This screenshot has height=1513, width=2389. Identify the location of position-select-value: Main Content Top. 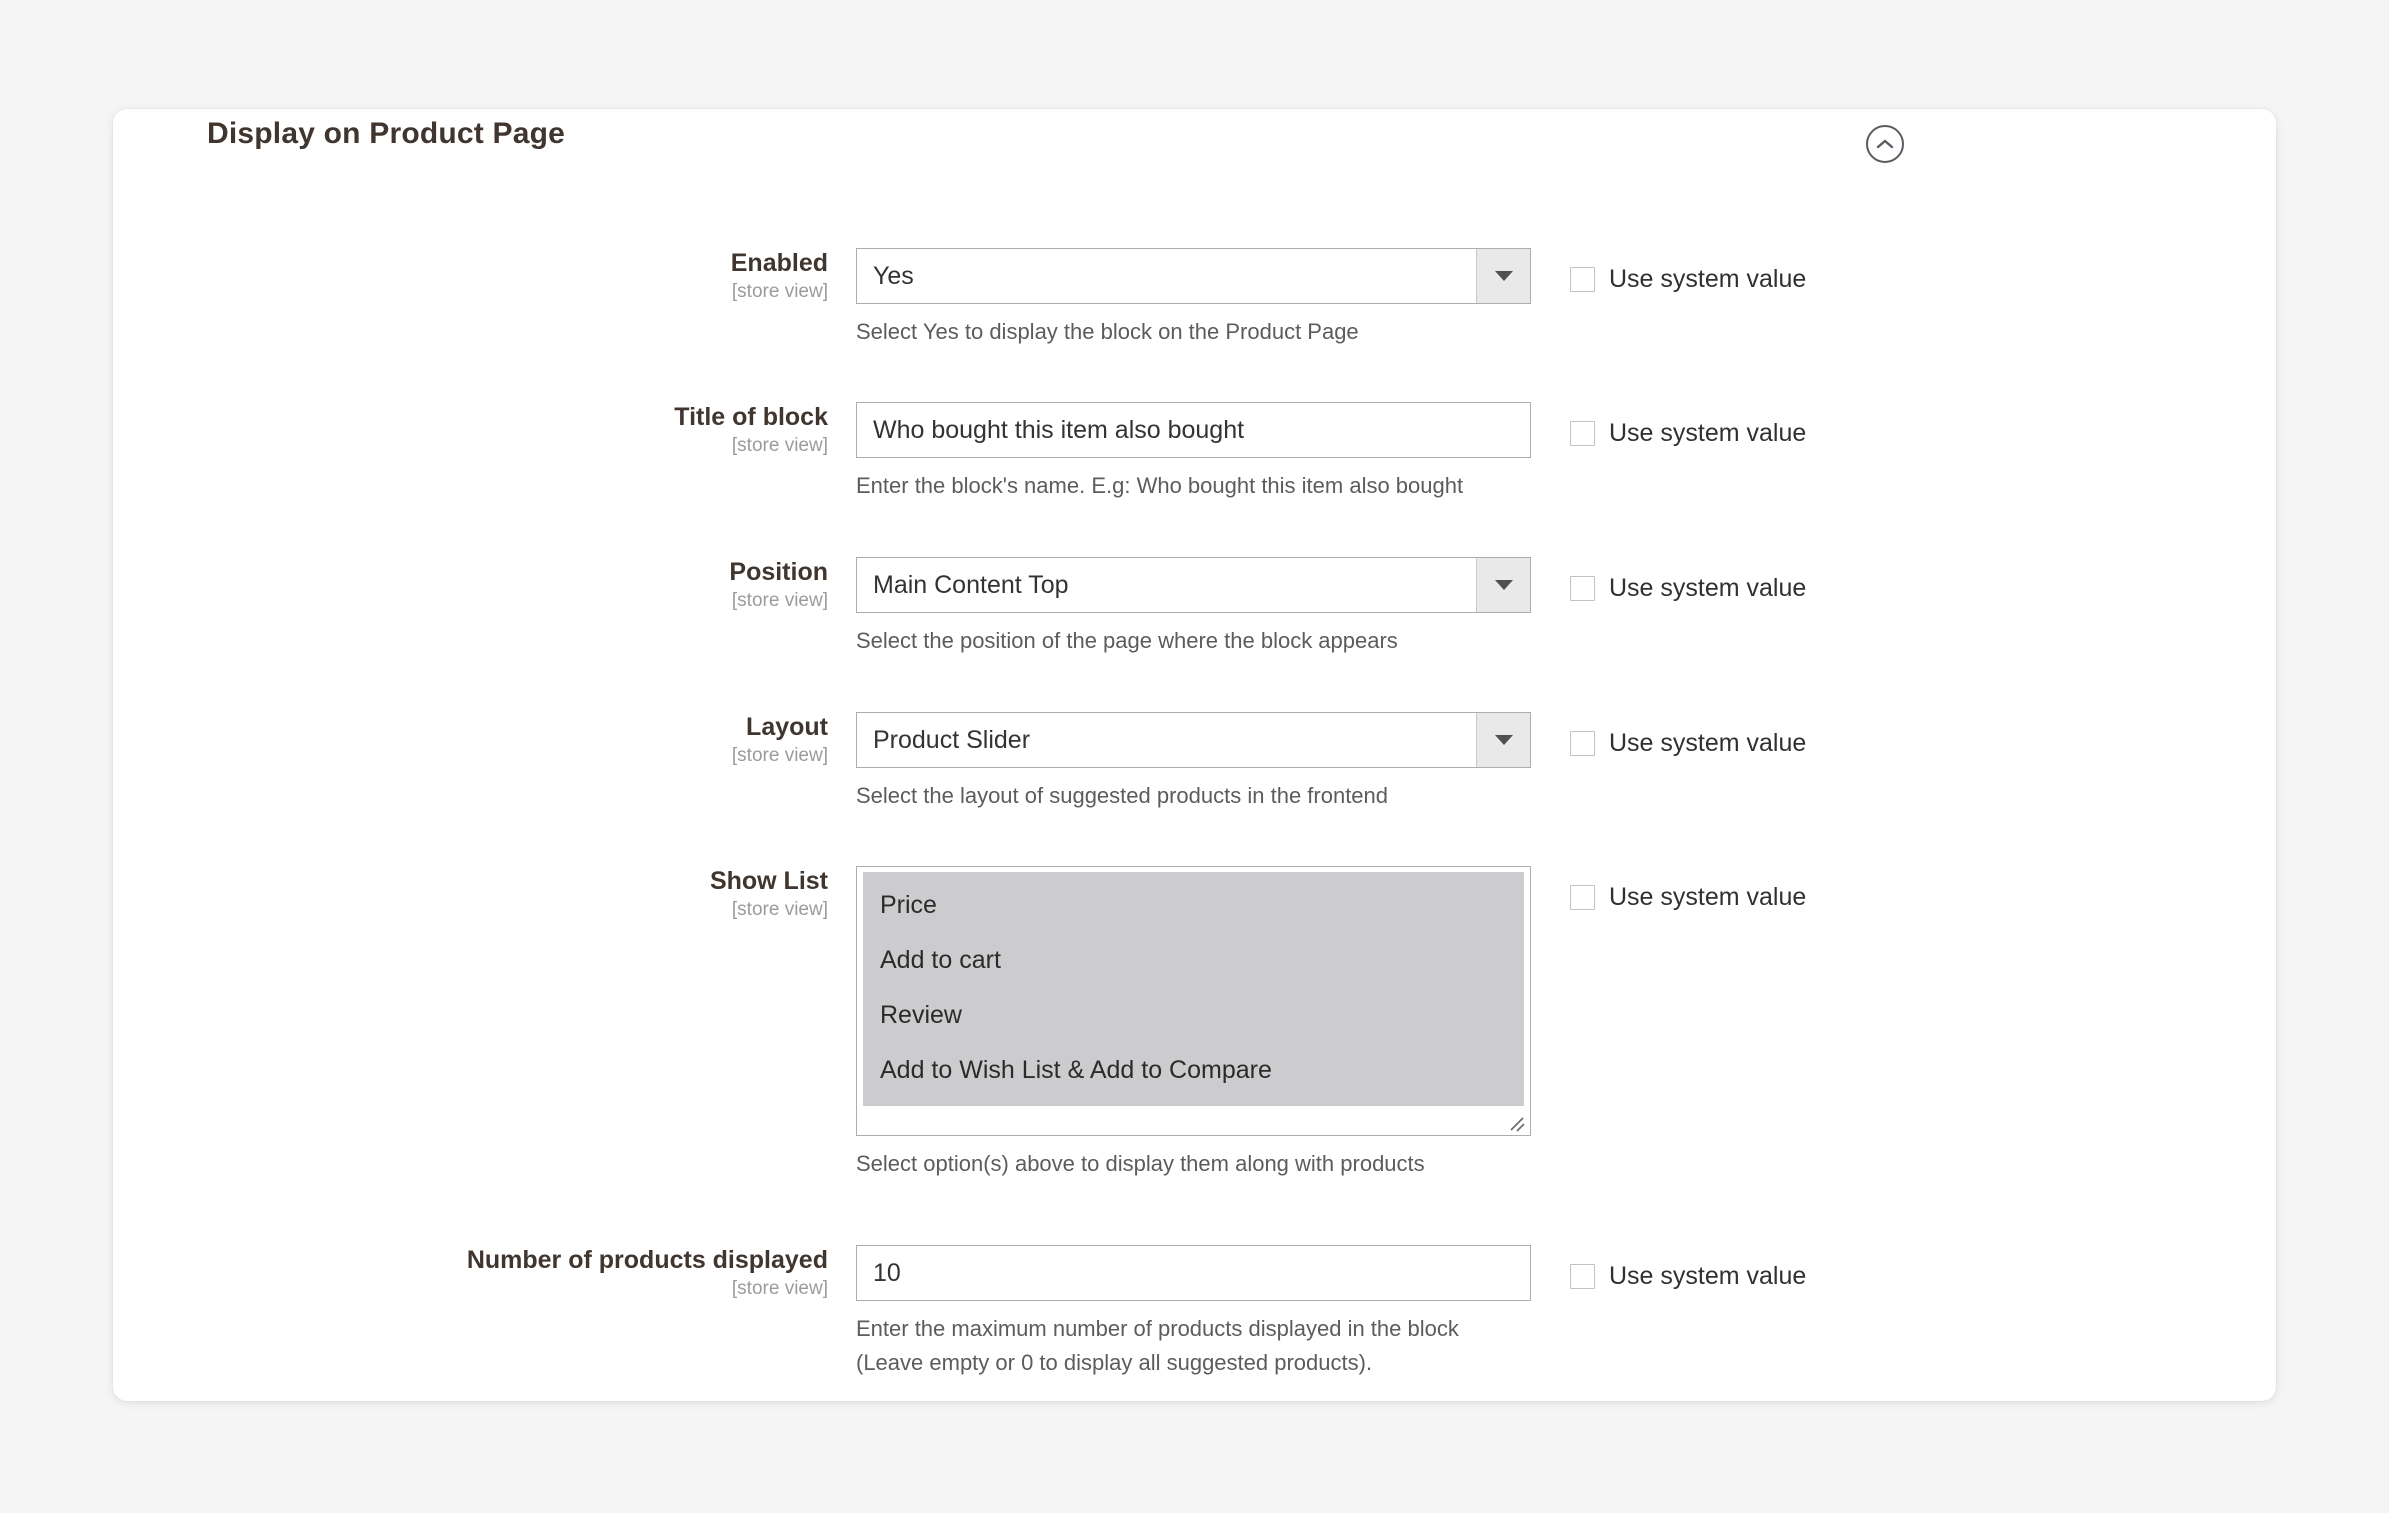
(971, 585).